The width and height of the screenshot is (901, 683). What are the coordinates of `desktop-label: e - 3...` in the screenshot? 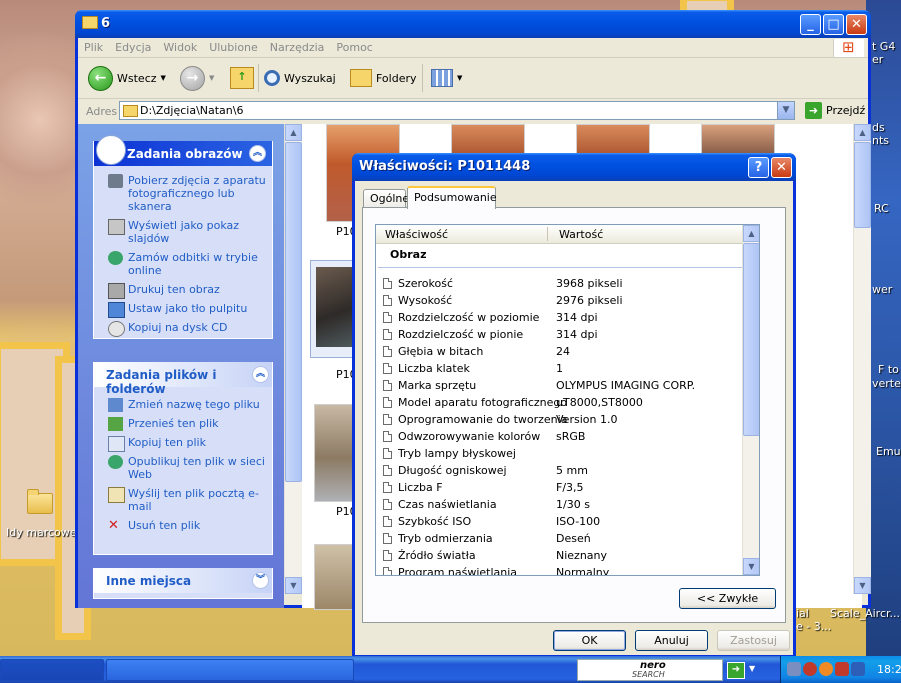 It's located at (813, 626).